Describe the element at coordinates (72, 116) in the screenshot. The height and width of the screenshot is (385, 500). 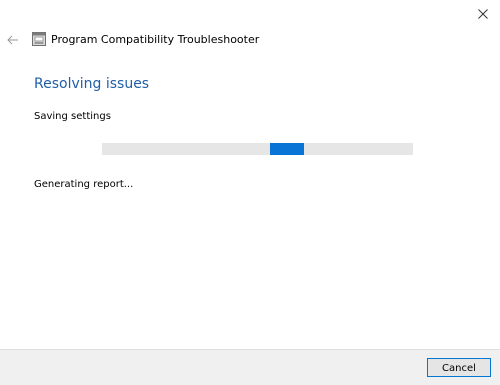
I see `status-text: Saving settings` at that location.